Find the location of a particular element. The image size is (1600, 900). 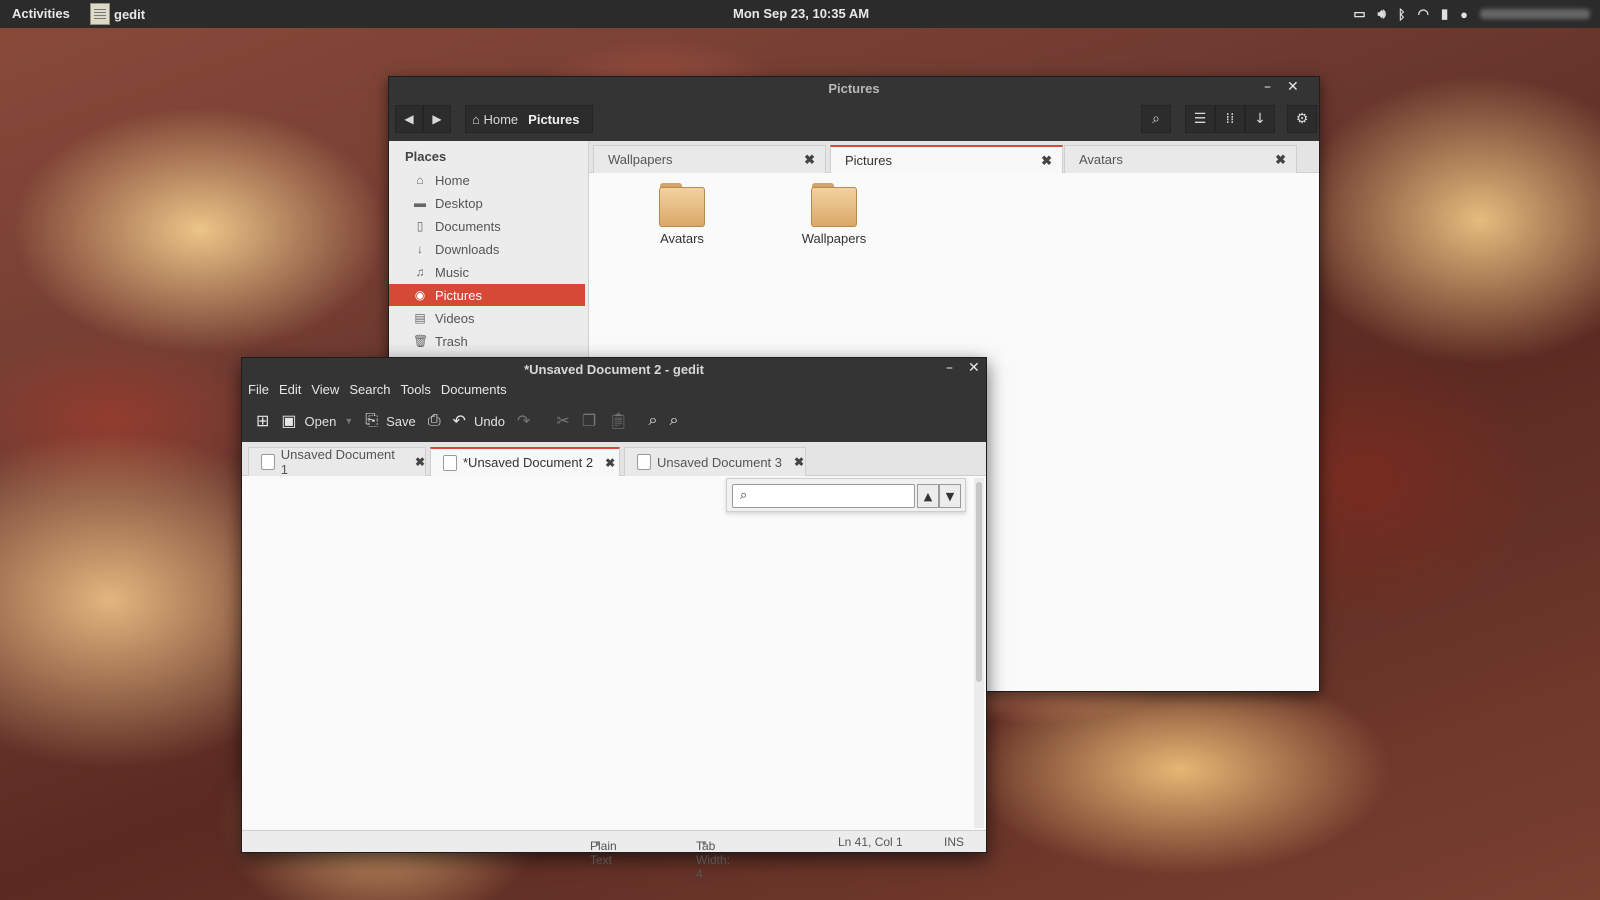

user-menu is located at coordinates (1535, 14).